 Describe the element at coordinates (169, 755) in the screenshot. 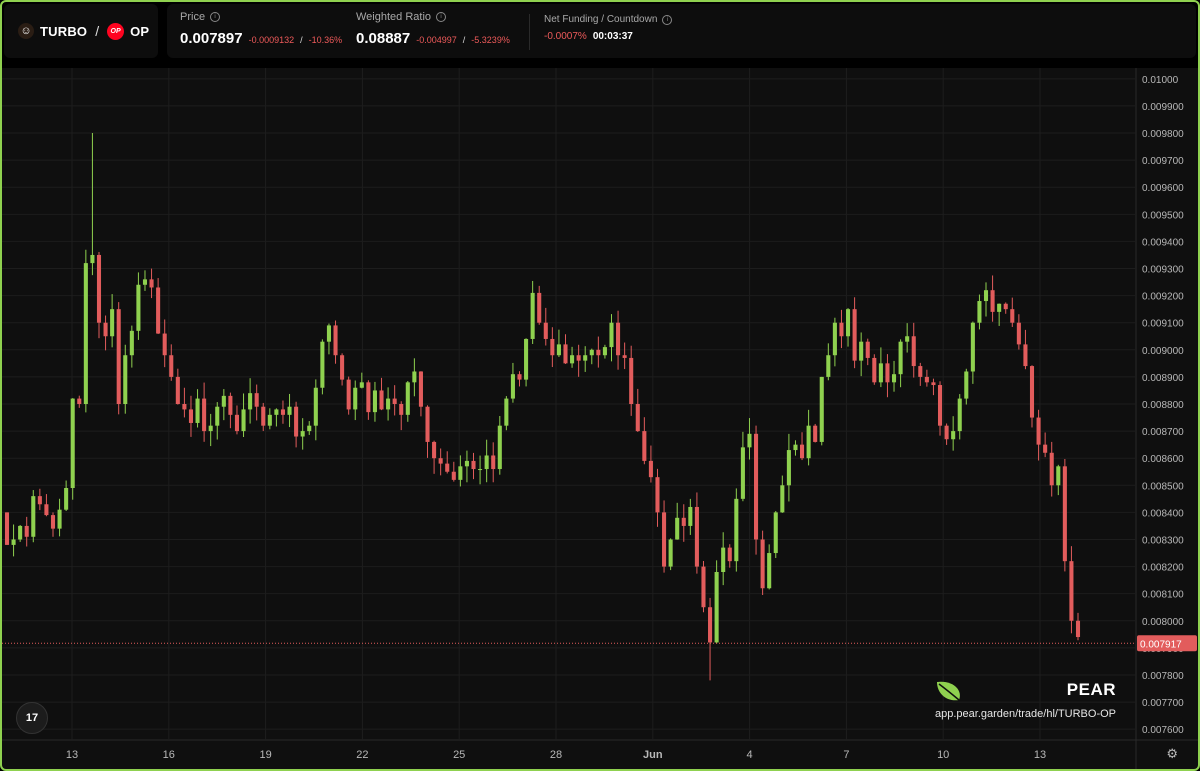

I see `x-tick-label: 16` at that location.